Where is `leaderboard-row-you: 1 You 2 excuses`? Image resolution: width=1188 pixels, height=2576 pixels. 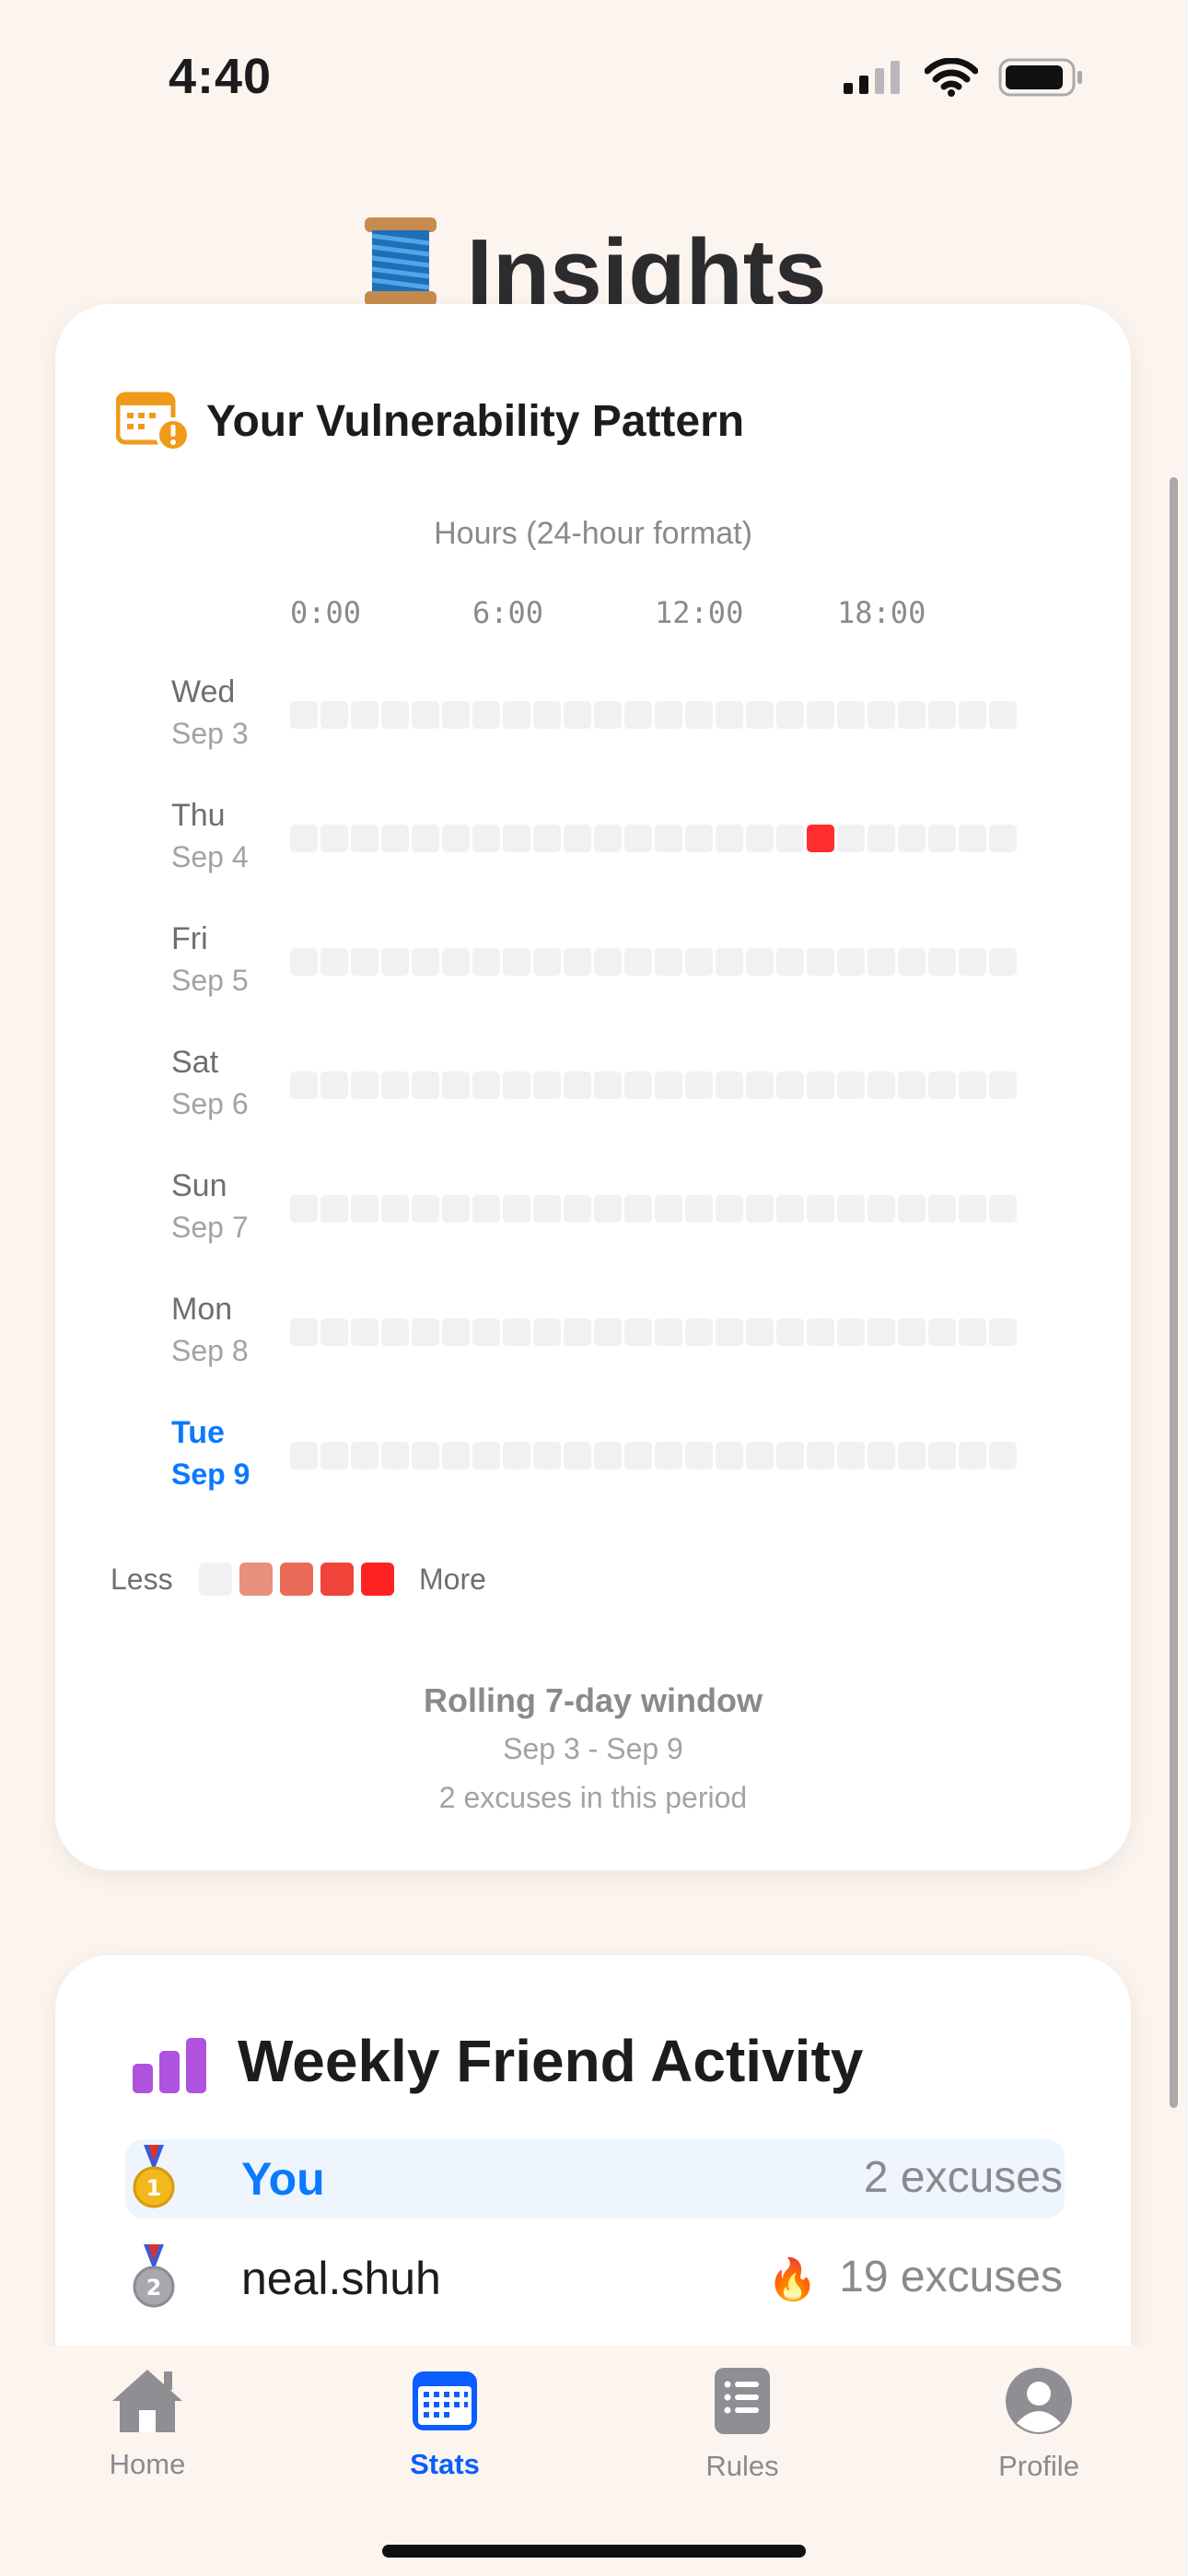 leaderboard-row-you: 1 You 2 excuses is located at coordinates (595, 2179).